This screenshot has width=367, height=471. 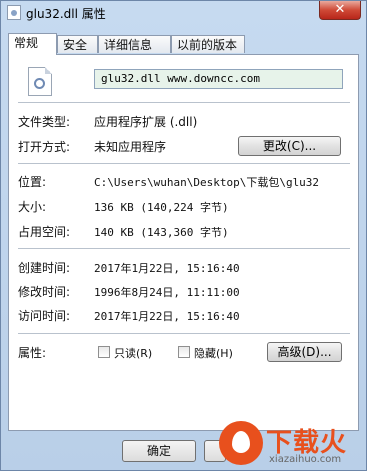 I want to click on disk-size-value: 140 KB (143,360 字节), so click(x=161, y=232).